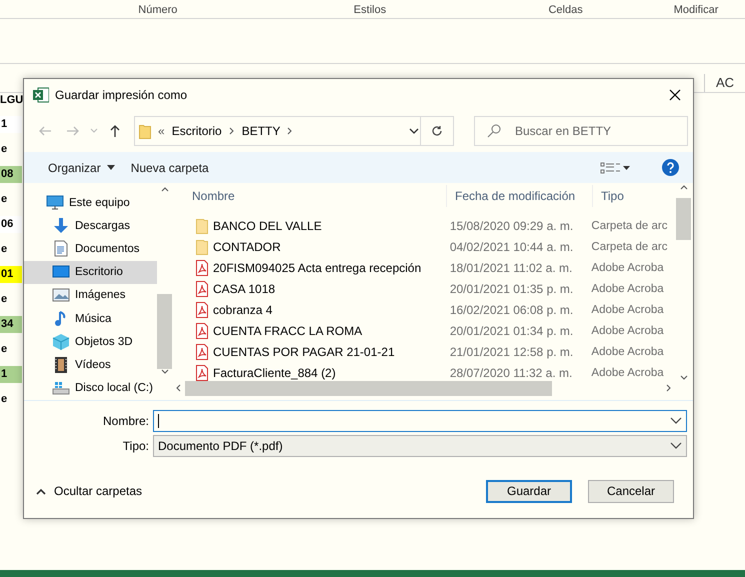  What do you see at coordinates (115, 131) in the screenshot?
I see `up-icon` at bounding box center [115, 131].